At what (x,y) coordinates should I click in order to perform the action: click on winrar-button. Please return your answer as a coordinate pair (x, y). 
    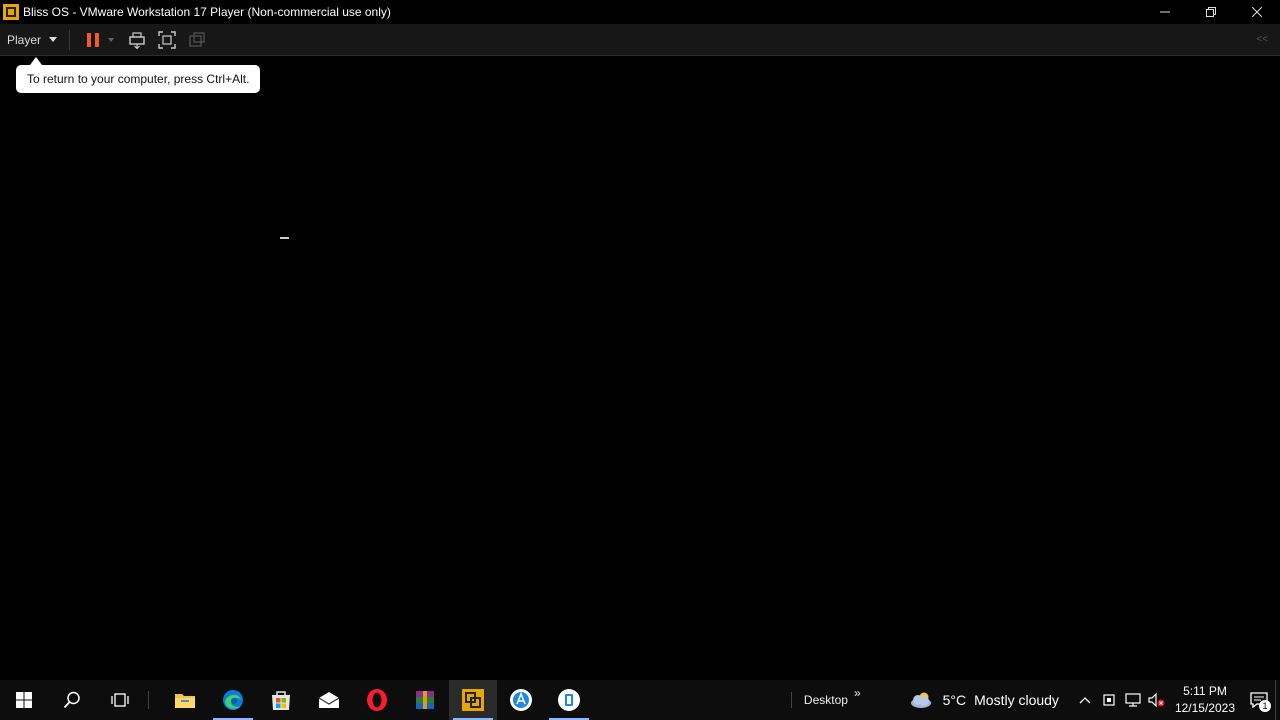
    Looking at the image, I should click on (425, 700).